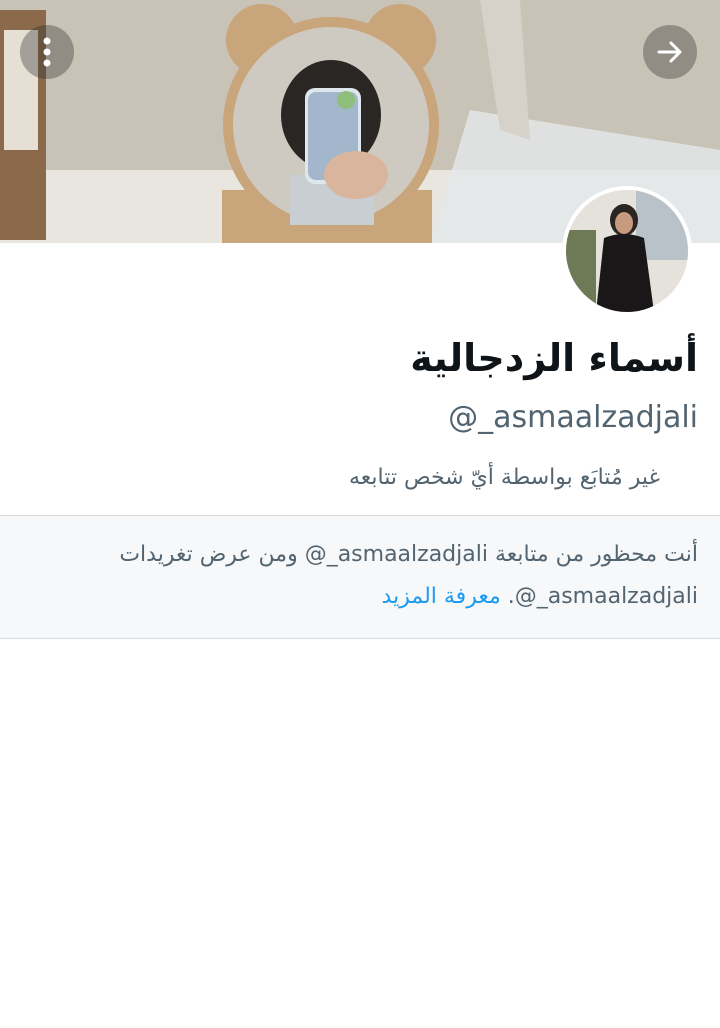 The image size is (720, 1028). Describe the element at coordinates (441, 596) in the screenshot. I see `learn-more-link: معرفة المزيد` at that location.